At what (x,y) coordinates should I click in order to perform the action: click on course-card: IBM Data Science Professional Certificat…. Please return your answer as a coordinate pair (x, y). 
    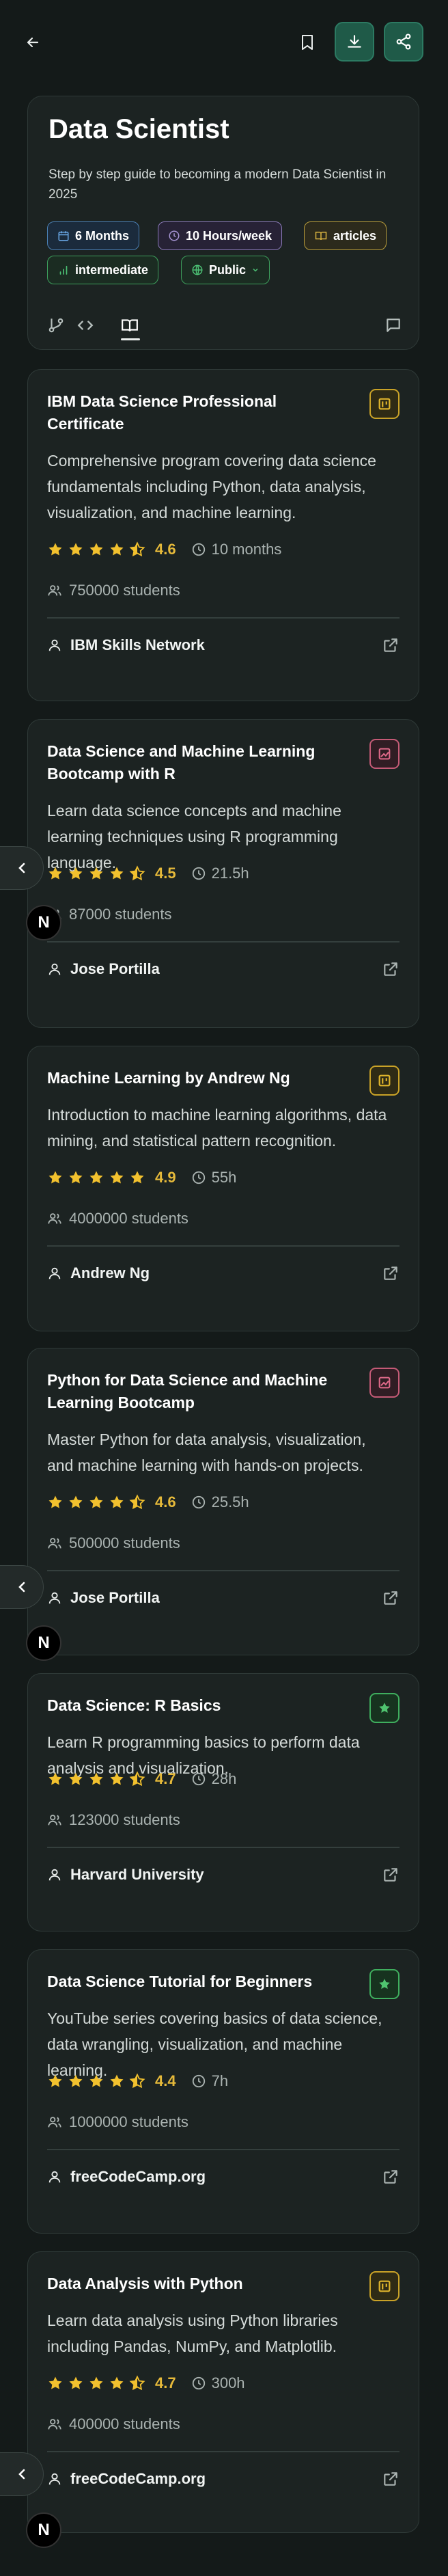
    Looking at the image, I should click on (223, 535).